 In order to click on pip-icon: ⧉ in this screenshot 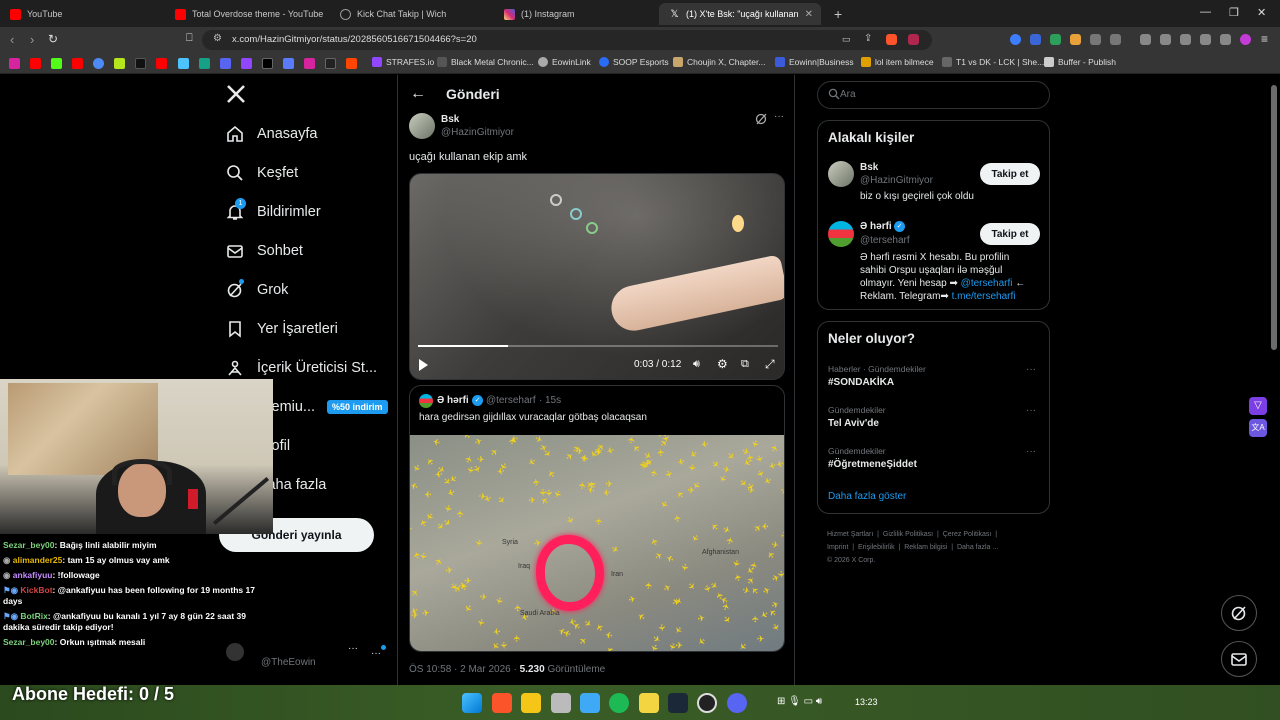, I will do `click(745, 364)`.